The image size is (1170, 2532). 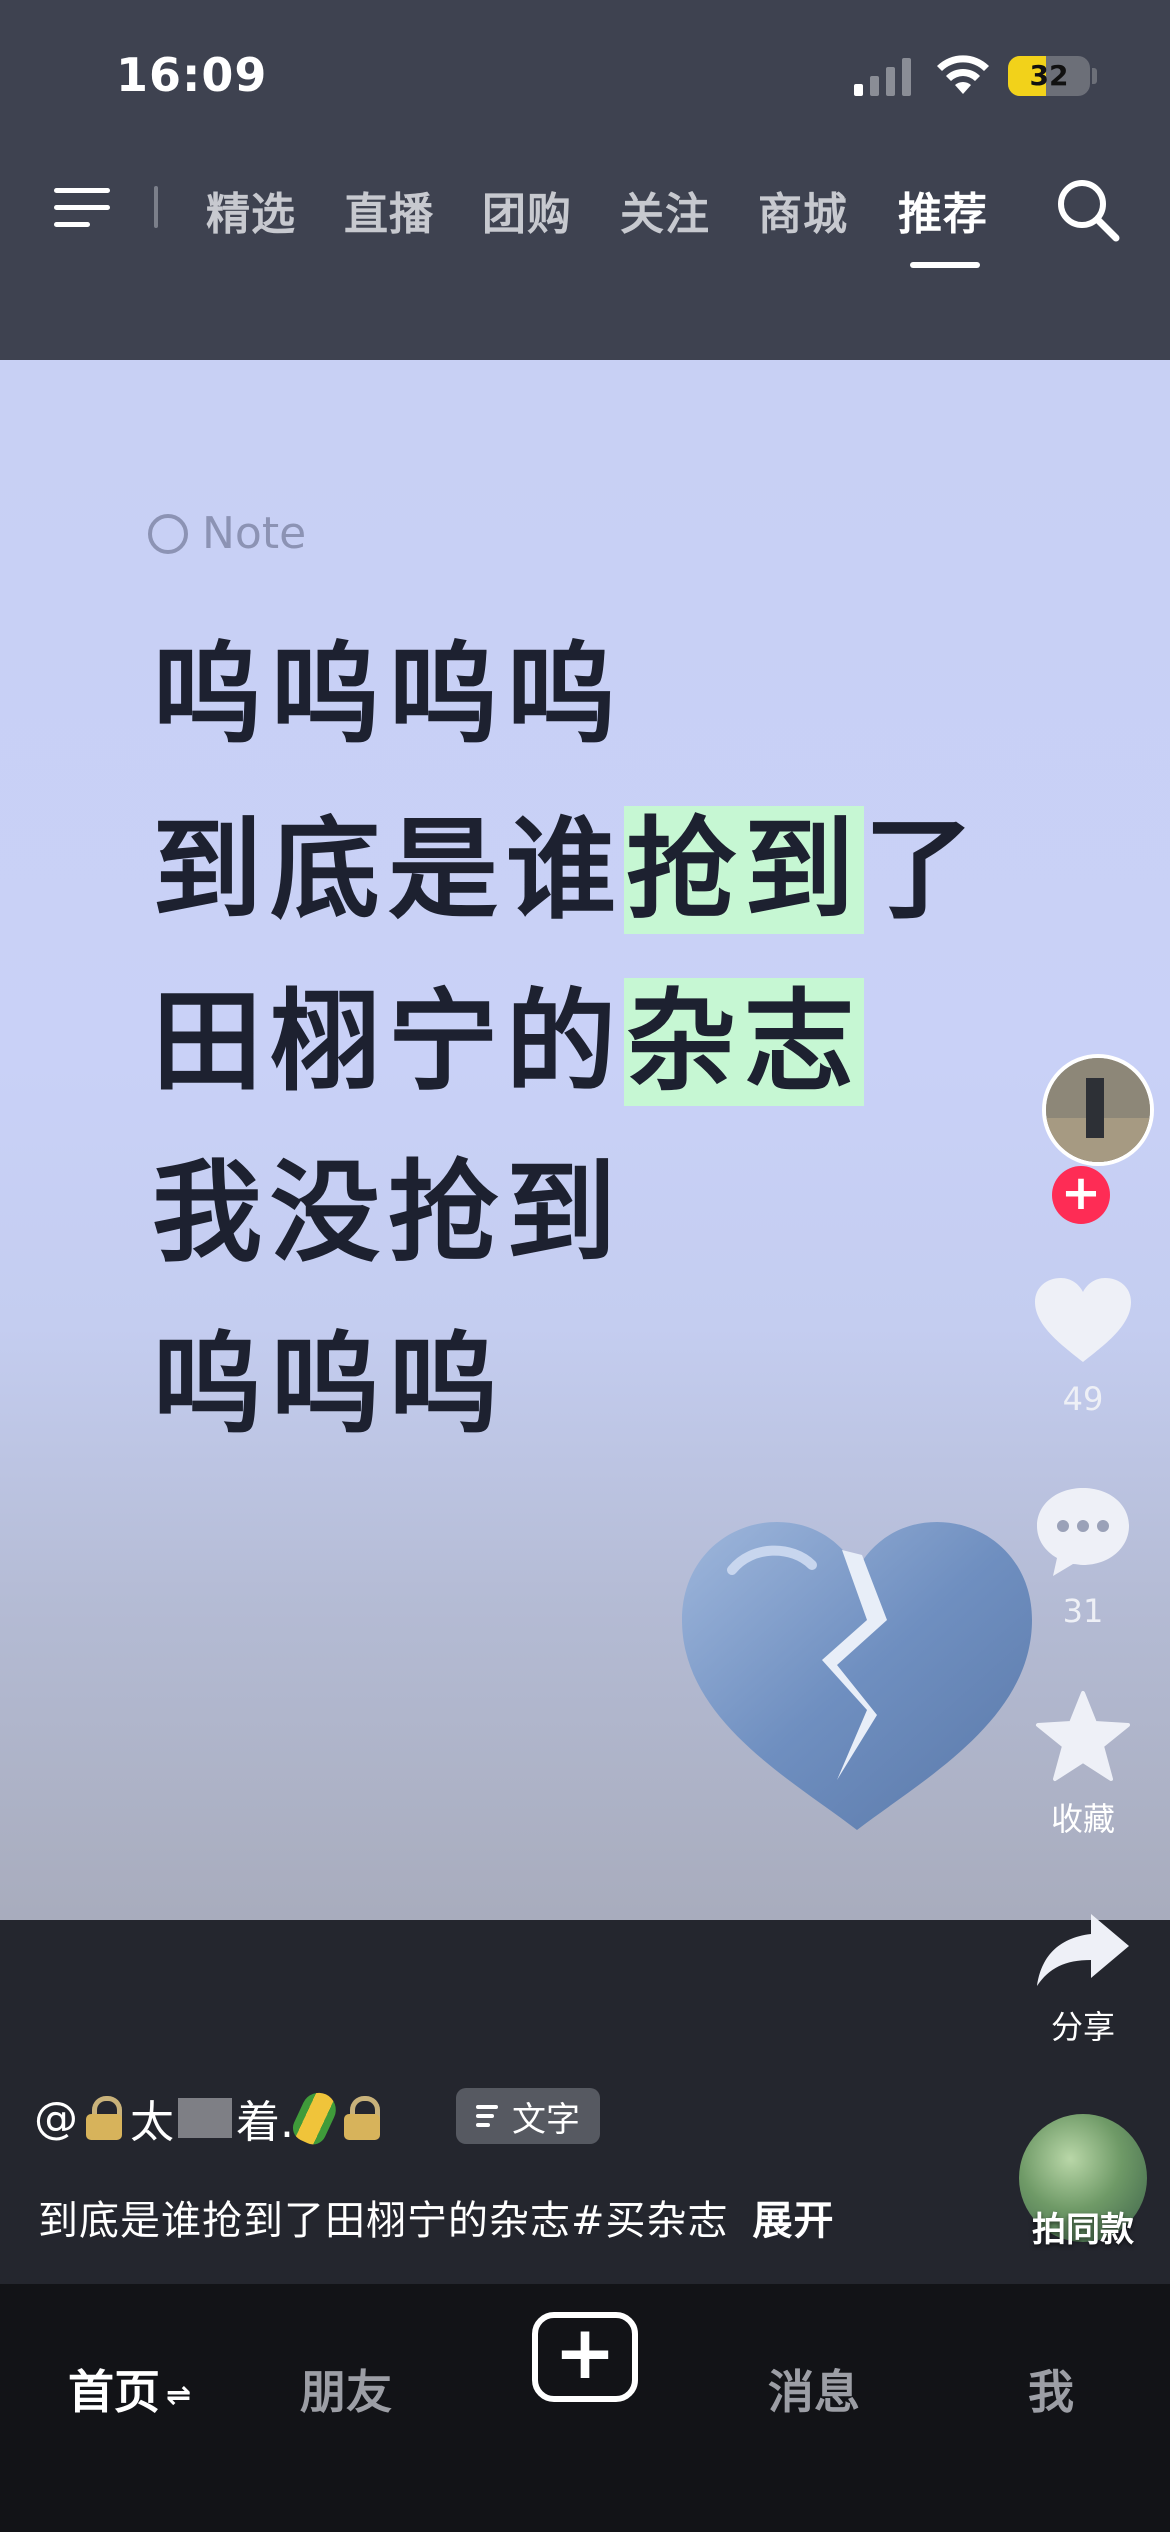 I want to click on favorite-button: 收藏, so click(x=1083, y=1765).